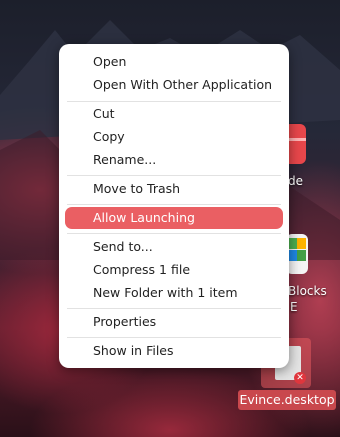 This screenshot has height=437, width=340. I want to click on block-blue, so click(292, 255).